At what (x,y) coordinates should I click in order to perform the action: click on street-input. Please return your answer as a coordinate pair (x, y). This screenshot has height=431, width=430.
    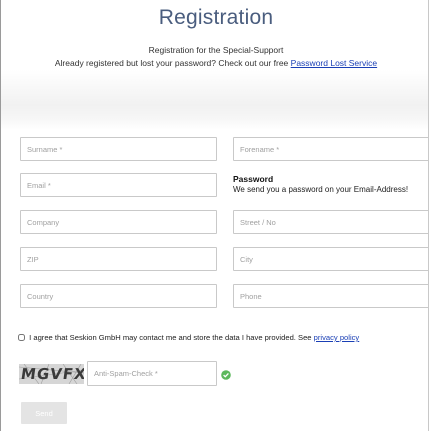
    Looking at the image, I should click on (331, 222).